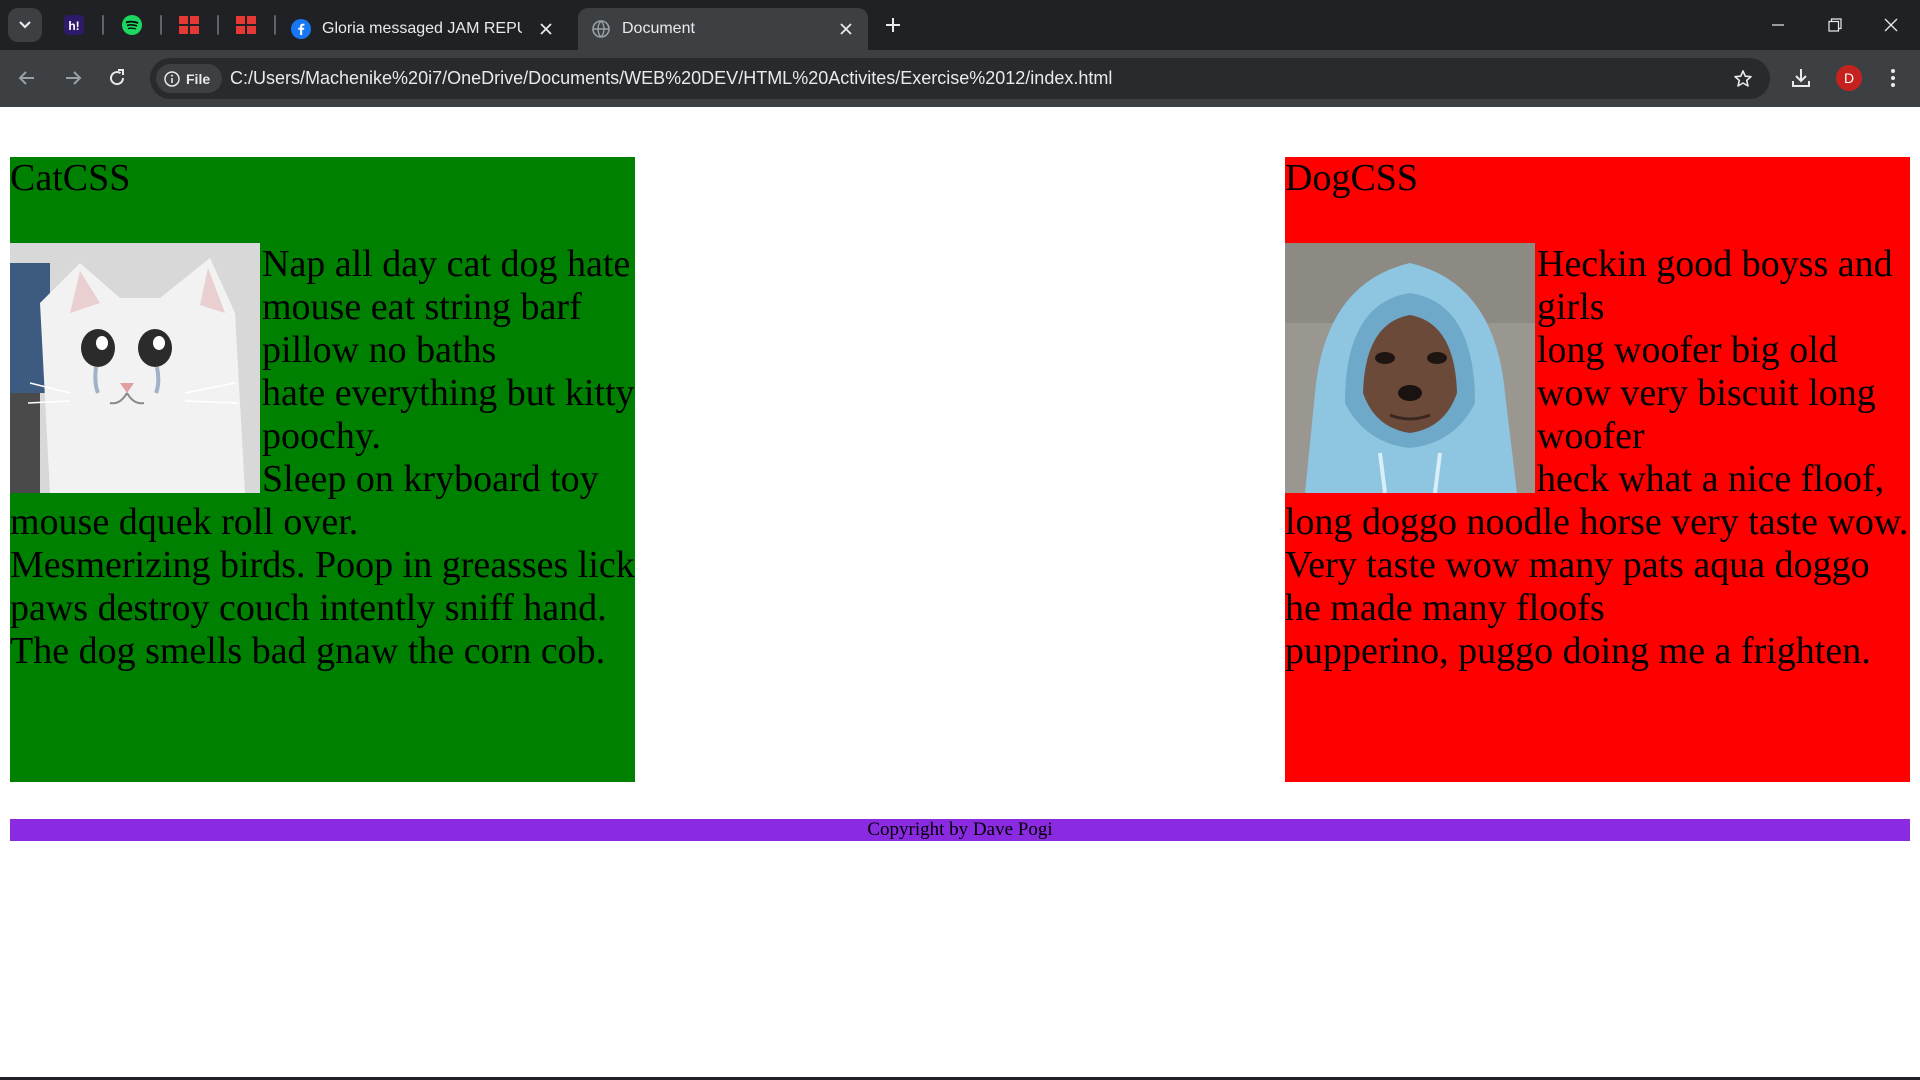 The height and width of the screenshot is (1080, 1920). I want to click on info-icon, so click(172, 78).